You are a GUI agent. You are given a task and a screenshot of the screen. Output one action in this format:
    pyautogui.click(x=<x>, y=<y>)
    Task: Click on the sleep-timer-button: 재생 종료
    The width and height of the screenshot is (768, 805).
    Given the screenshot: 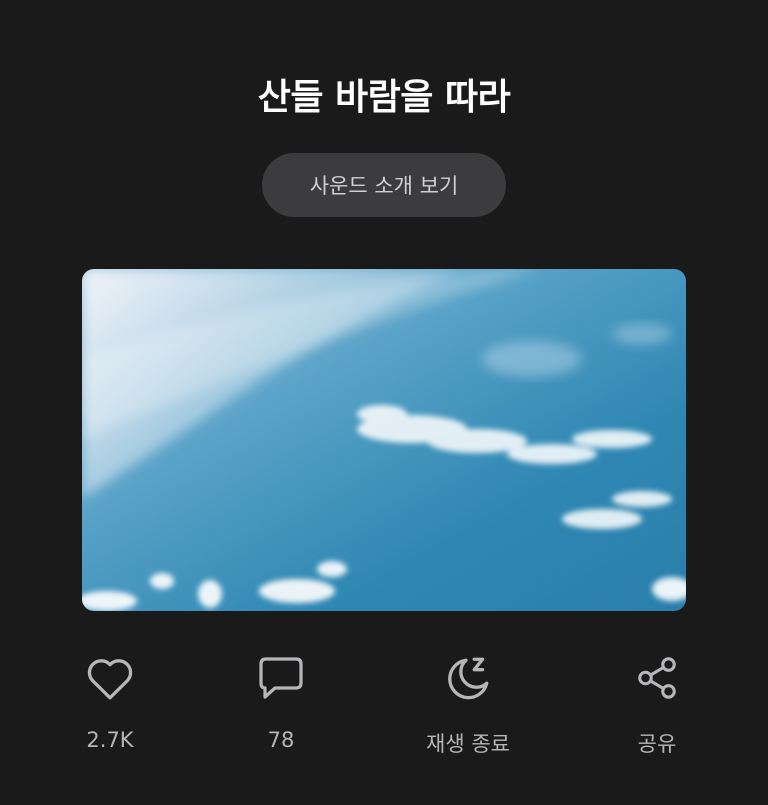 What is the action you would take?
    pyautogui.click(x=468, y=705)
    